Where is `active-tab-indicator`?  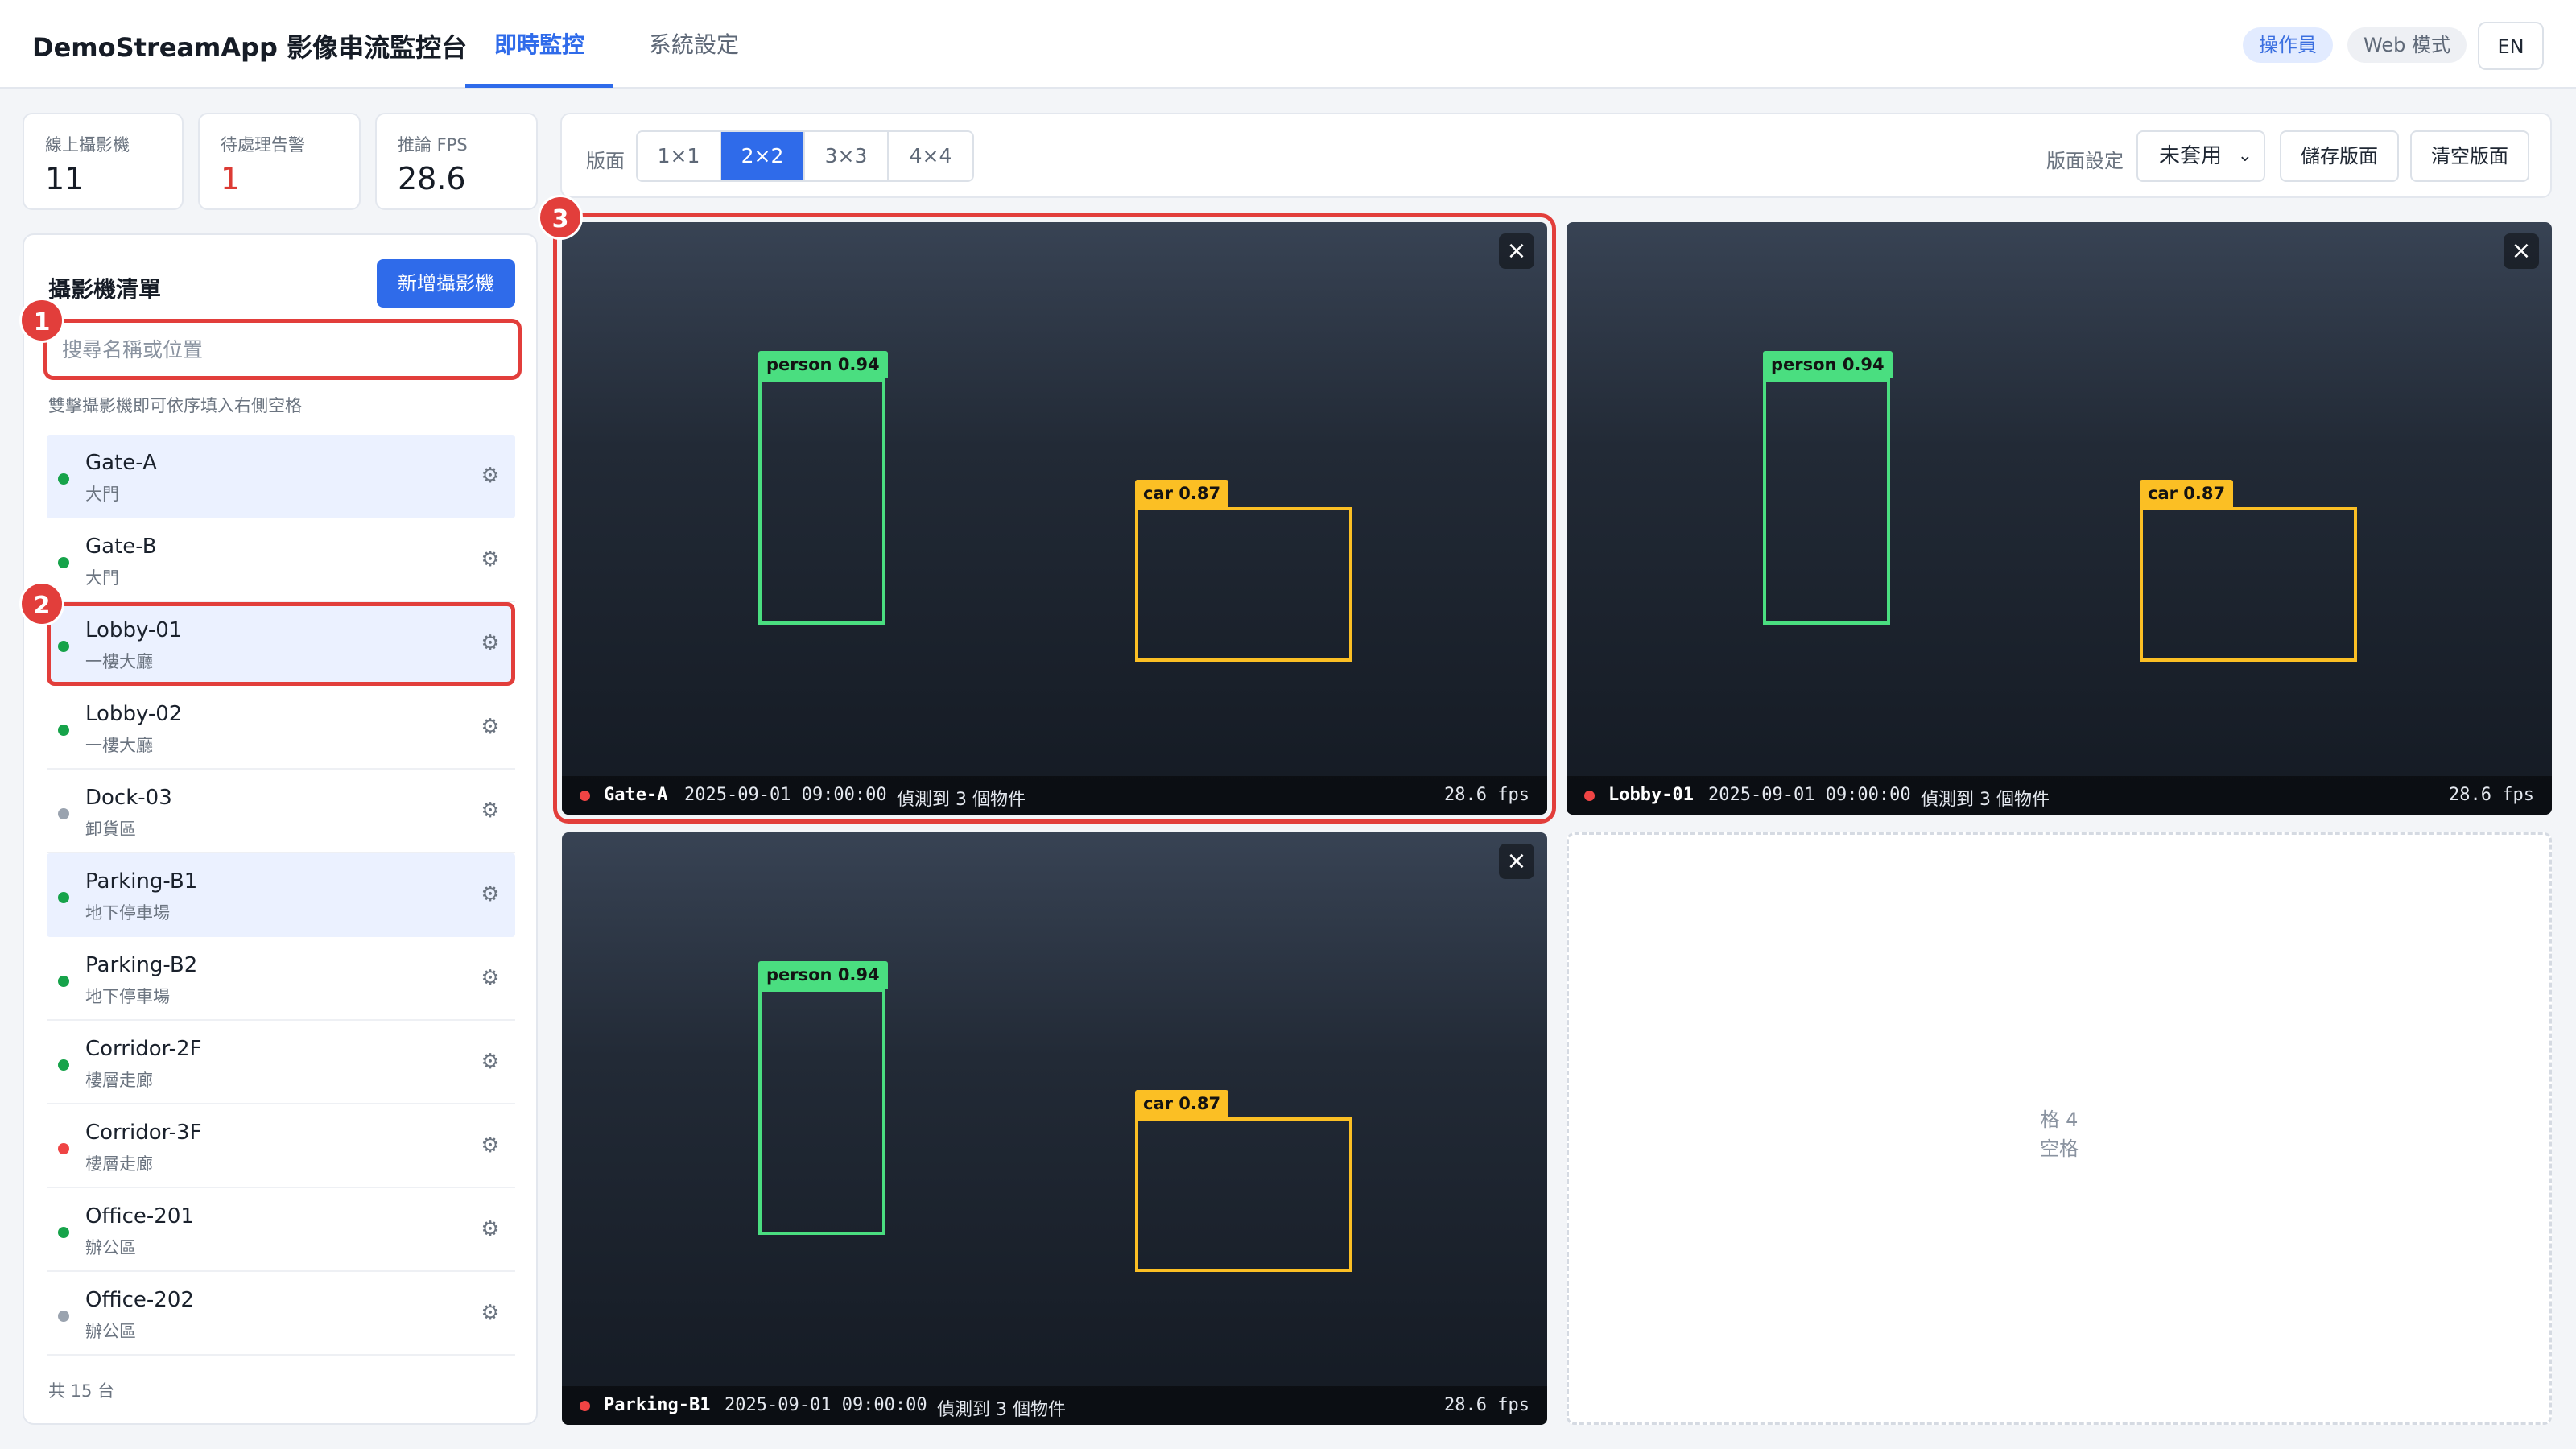 active-tab-indicator is located at coordinates (539, 86).